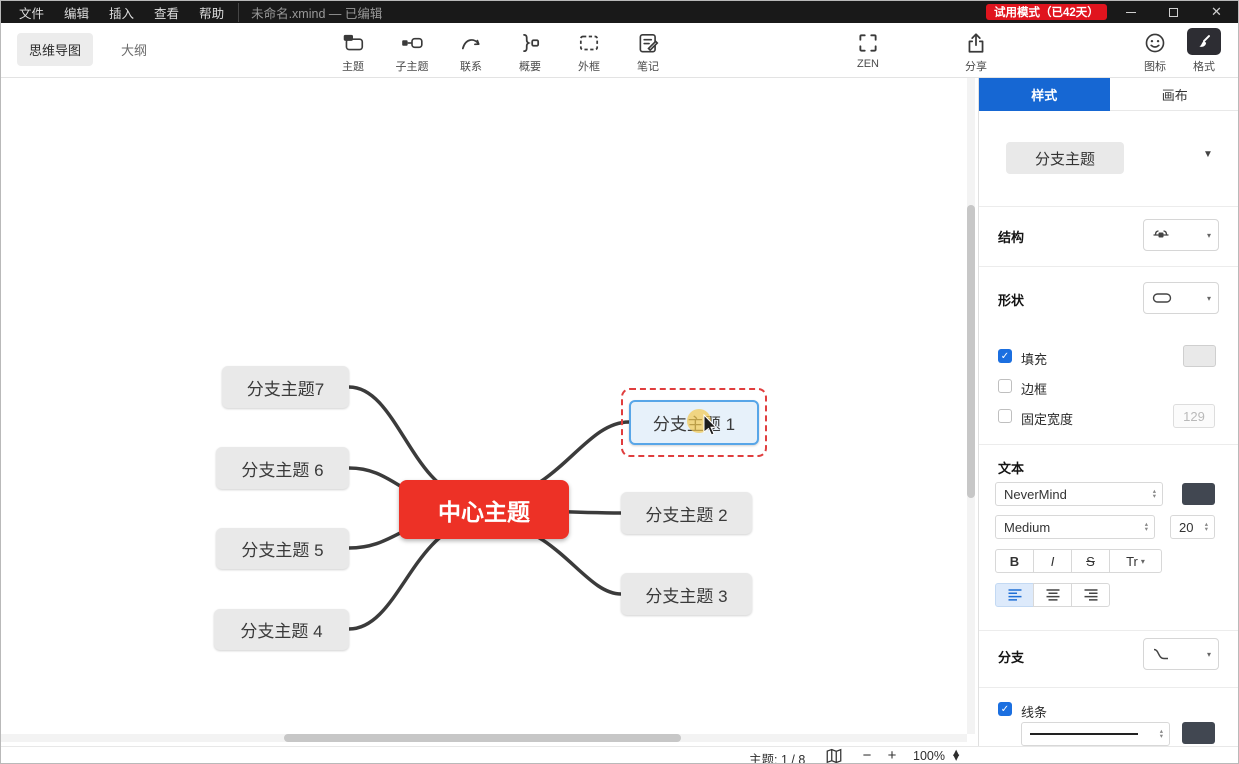  I want to click on branch-edges, so click(489, 508).